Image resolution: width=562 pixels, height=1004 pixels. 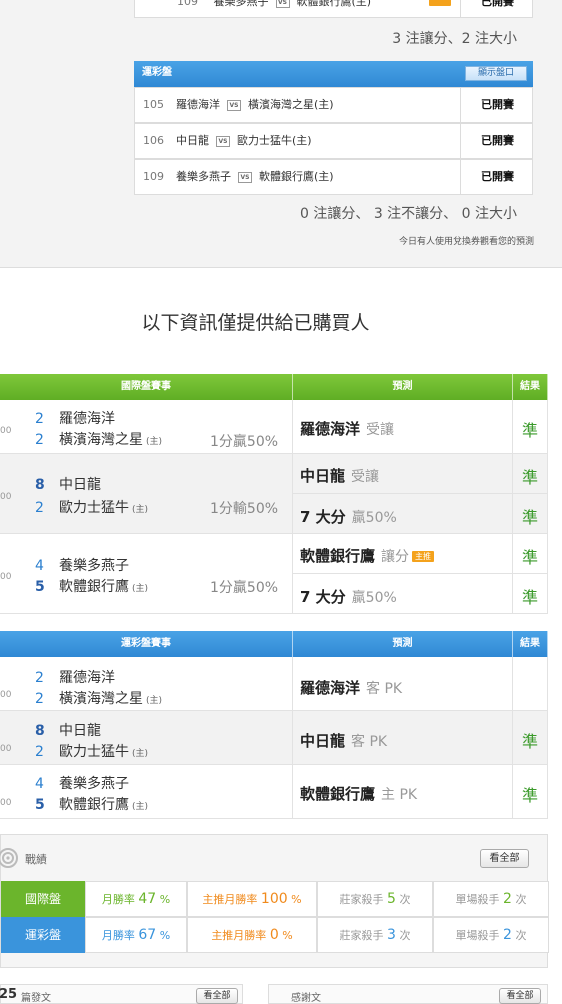 What do you see at coordinates (43, 935) in the screenshot?
I see `record-row-label: 運彩盤` at bounding box center [43, 935].